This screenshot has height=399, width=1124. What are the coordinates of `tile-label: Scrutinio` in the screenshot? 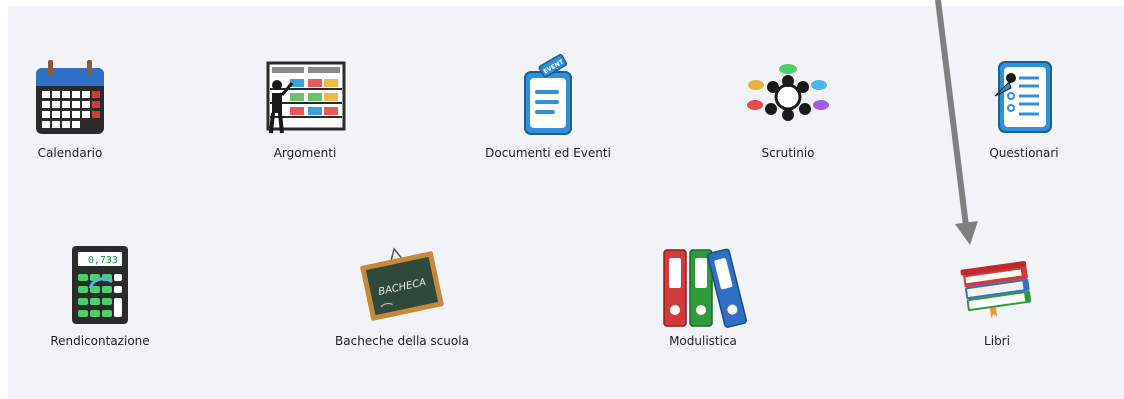 It's located at (788, 153).